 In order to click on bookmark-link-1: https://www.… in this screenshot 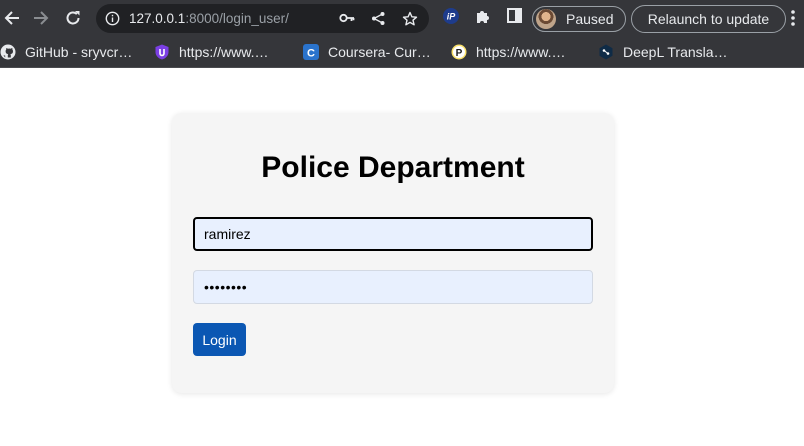, I will do `click(211, 52)`.